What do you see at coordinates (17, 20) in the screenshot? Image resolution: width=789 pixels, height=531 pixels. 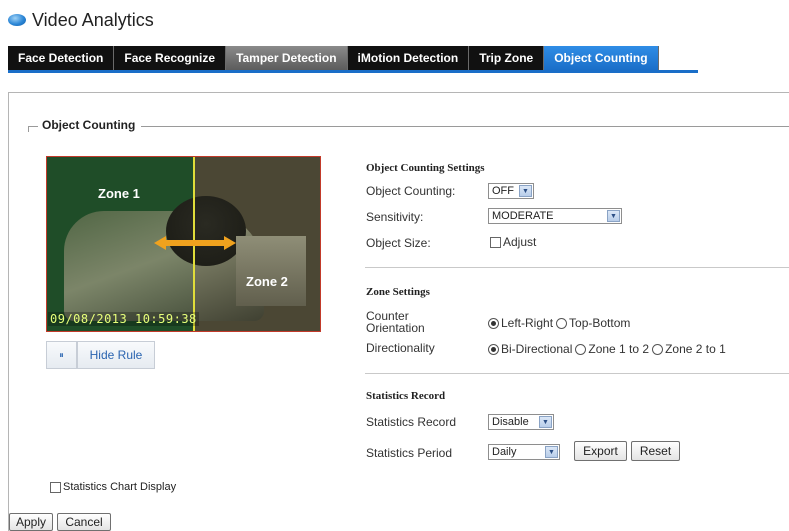 I see `app-logo-icon` at bounding box center [17, 20].